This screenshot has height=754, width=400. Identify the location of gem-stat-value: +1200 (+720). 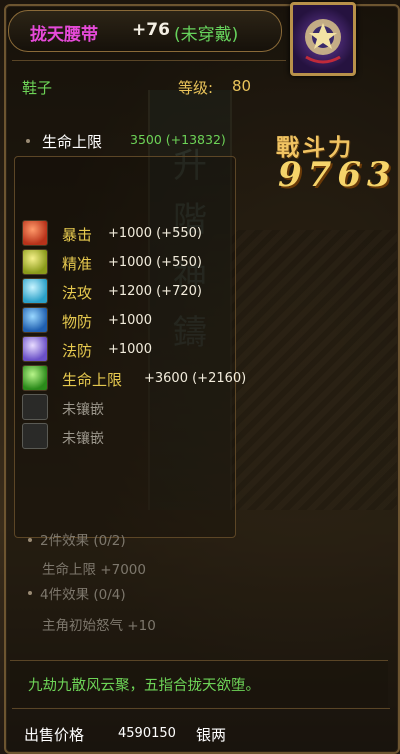
(155, 291).